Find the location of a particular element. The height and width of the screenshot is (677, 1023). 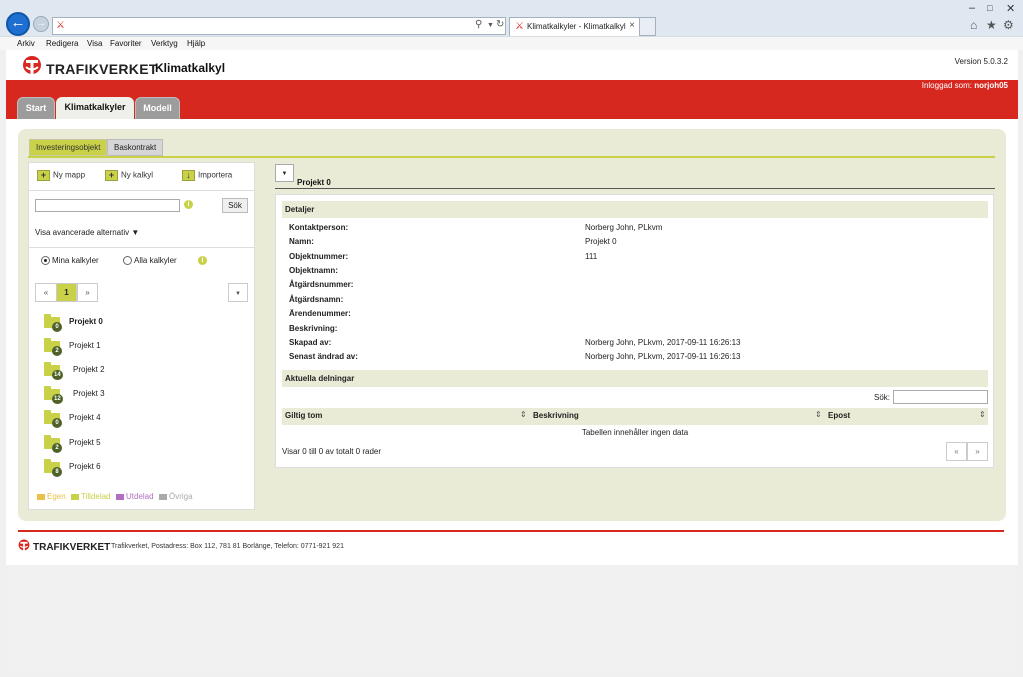

detail-value: Norberg John, PLkvm, 2017-09-11 16:26:13 is located at coordinates (663, 356).